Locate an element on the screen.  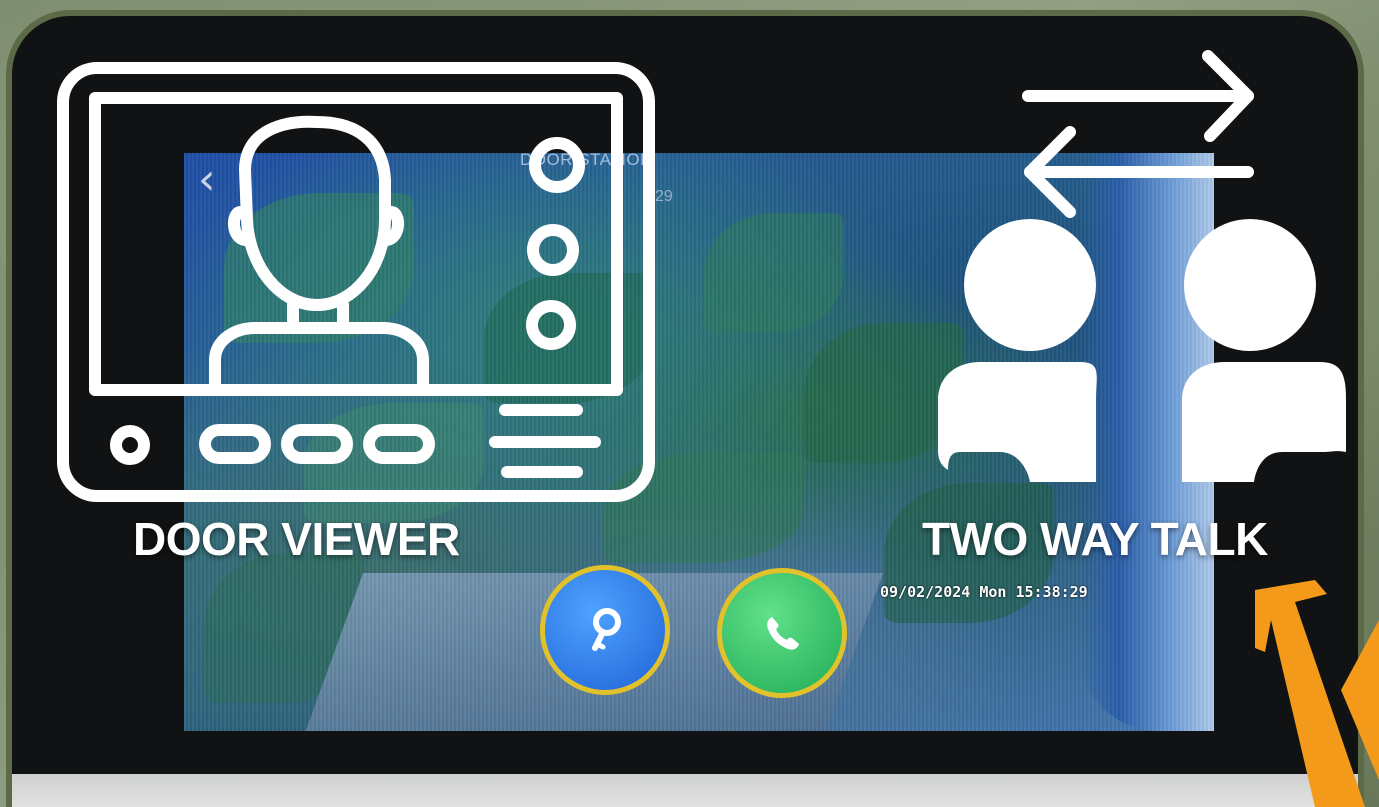
key-icon is located at coordinates (606, 629).